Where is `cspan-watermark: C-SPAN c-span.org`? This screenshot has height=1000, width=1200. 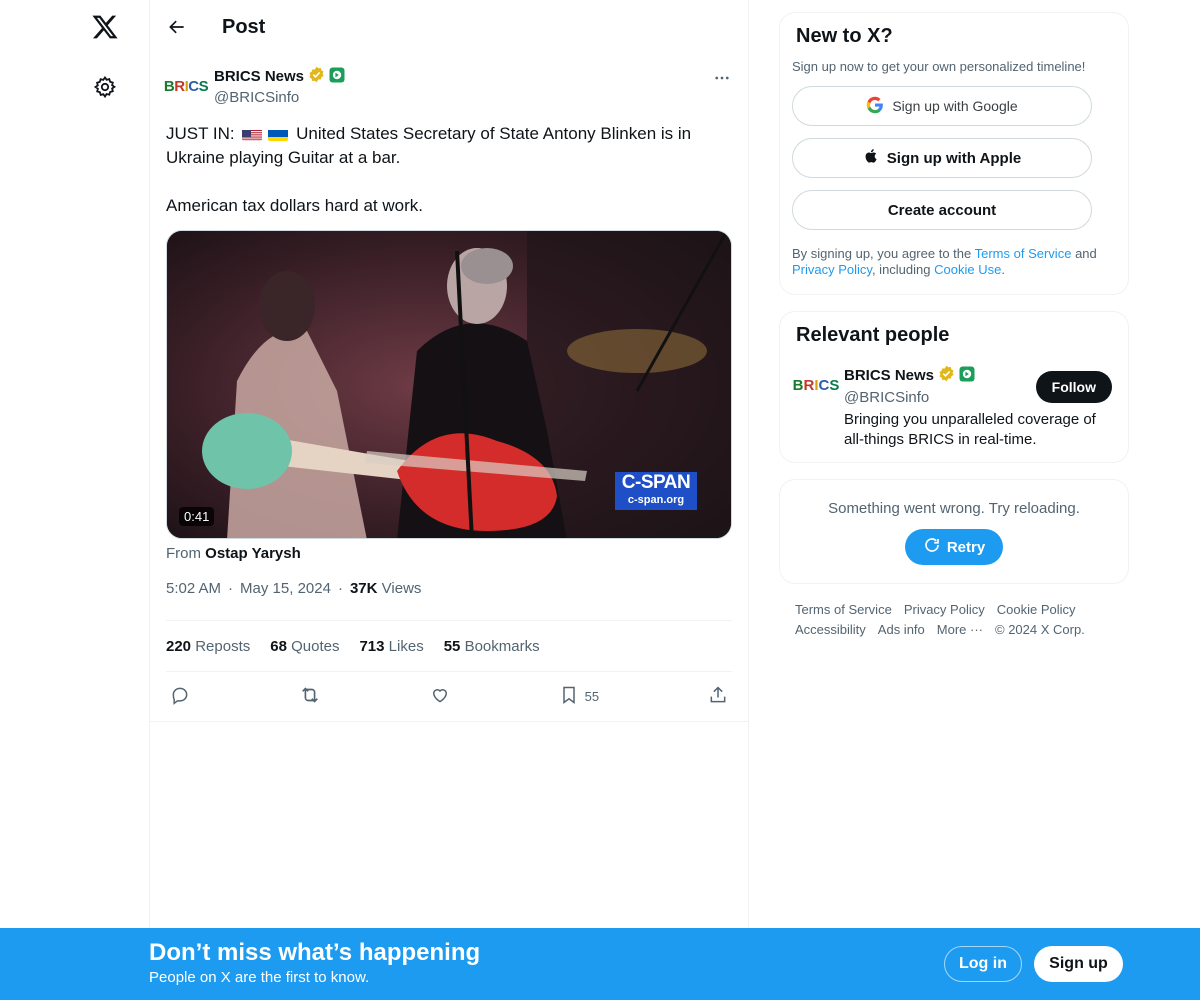 cspan-watermark: C-SPAN c-span.org is located at coordinates (656, 491).